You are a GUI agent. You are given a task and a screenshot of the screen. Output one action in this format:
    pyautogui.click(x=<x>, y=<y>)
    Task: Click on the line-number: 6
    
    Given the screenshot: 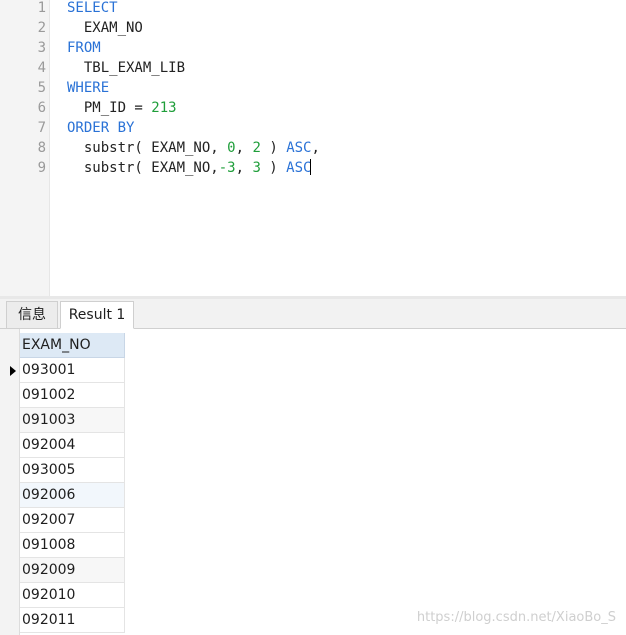 What is the action you would take?
    pyautogui.click(x=41, y=108)
    